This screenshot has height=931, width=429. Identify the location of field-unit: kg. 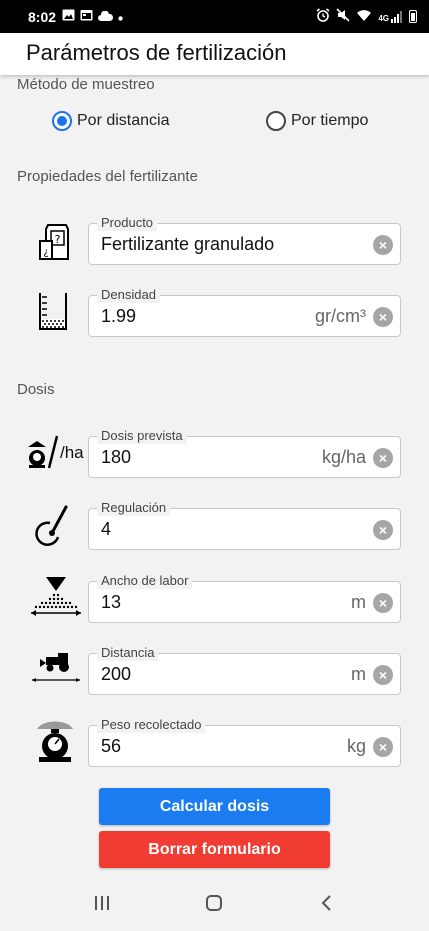
(356, 746).